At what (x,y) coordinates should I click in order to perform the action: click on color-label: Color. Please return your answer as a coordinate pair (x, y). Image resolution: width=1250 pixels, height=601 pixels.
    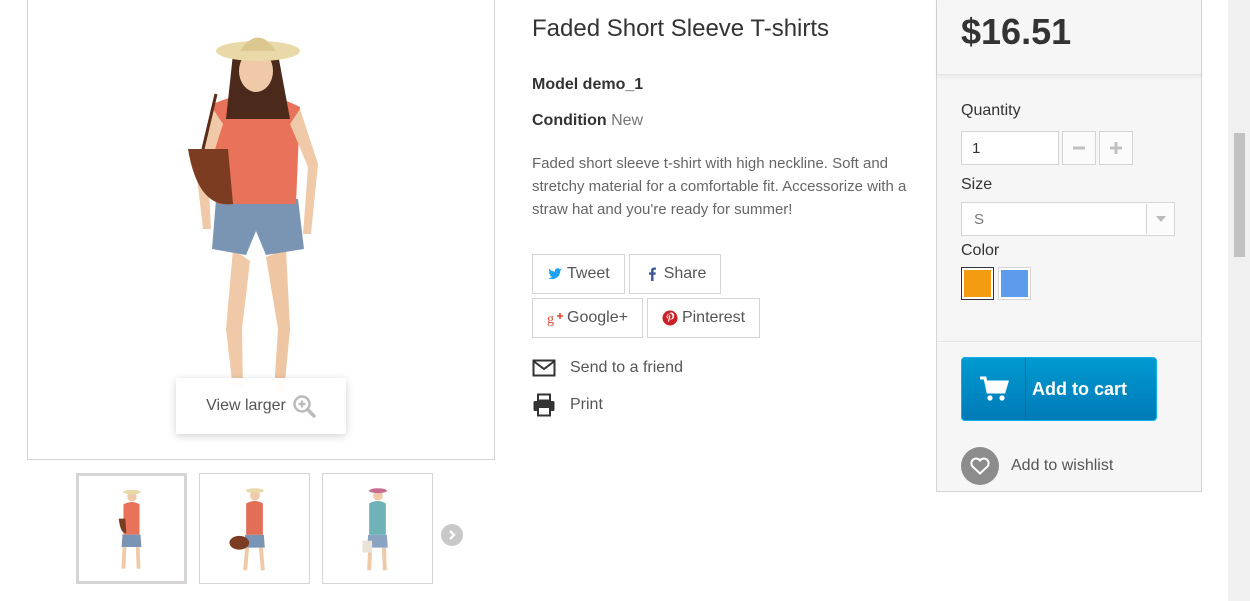
    Looking at the image, I should click on (980, 250).